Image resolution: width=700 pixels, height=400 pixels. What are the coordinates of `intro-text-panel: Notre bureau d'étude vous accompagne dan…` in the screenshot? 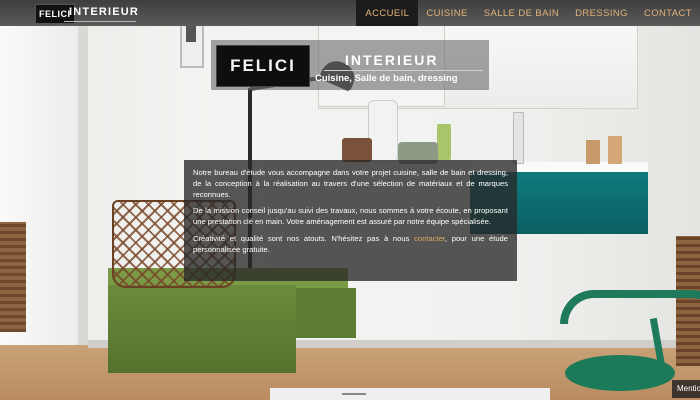 It's located at (350, 220).